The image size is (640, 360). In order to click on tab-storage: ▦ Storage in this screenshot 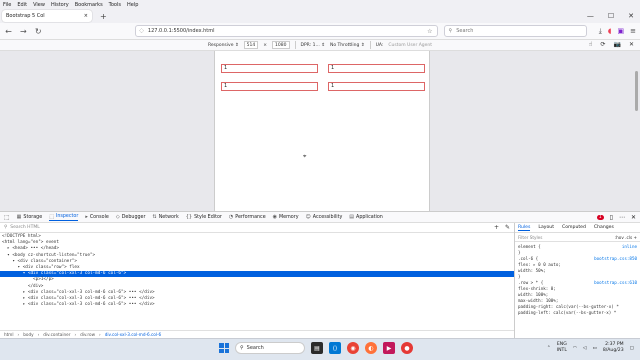, I will do `click(30, 217)`.